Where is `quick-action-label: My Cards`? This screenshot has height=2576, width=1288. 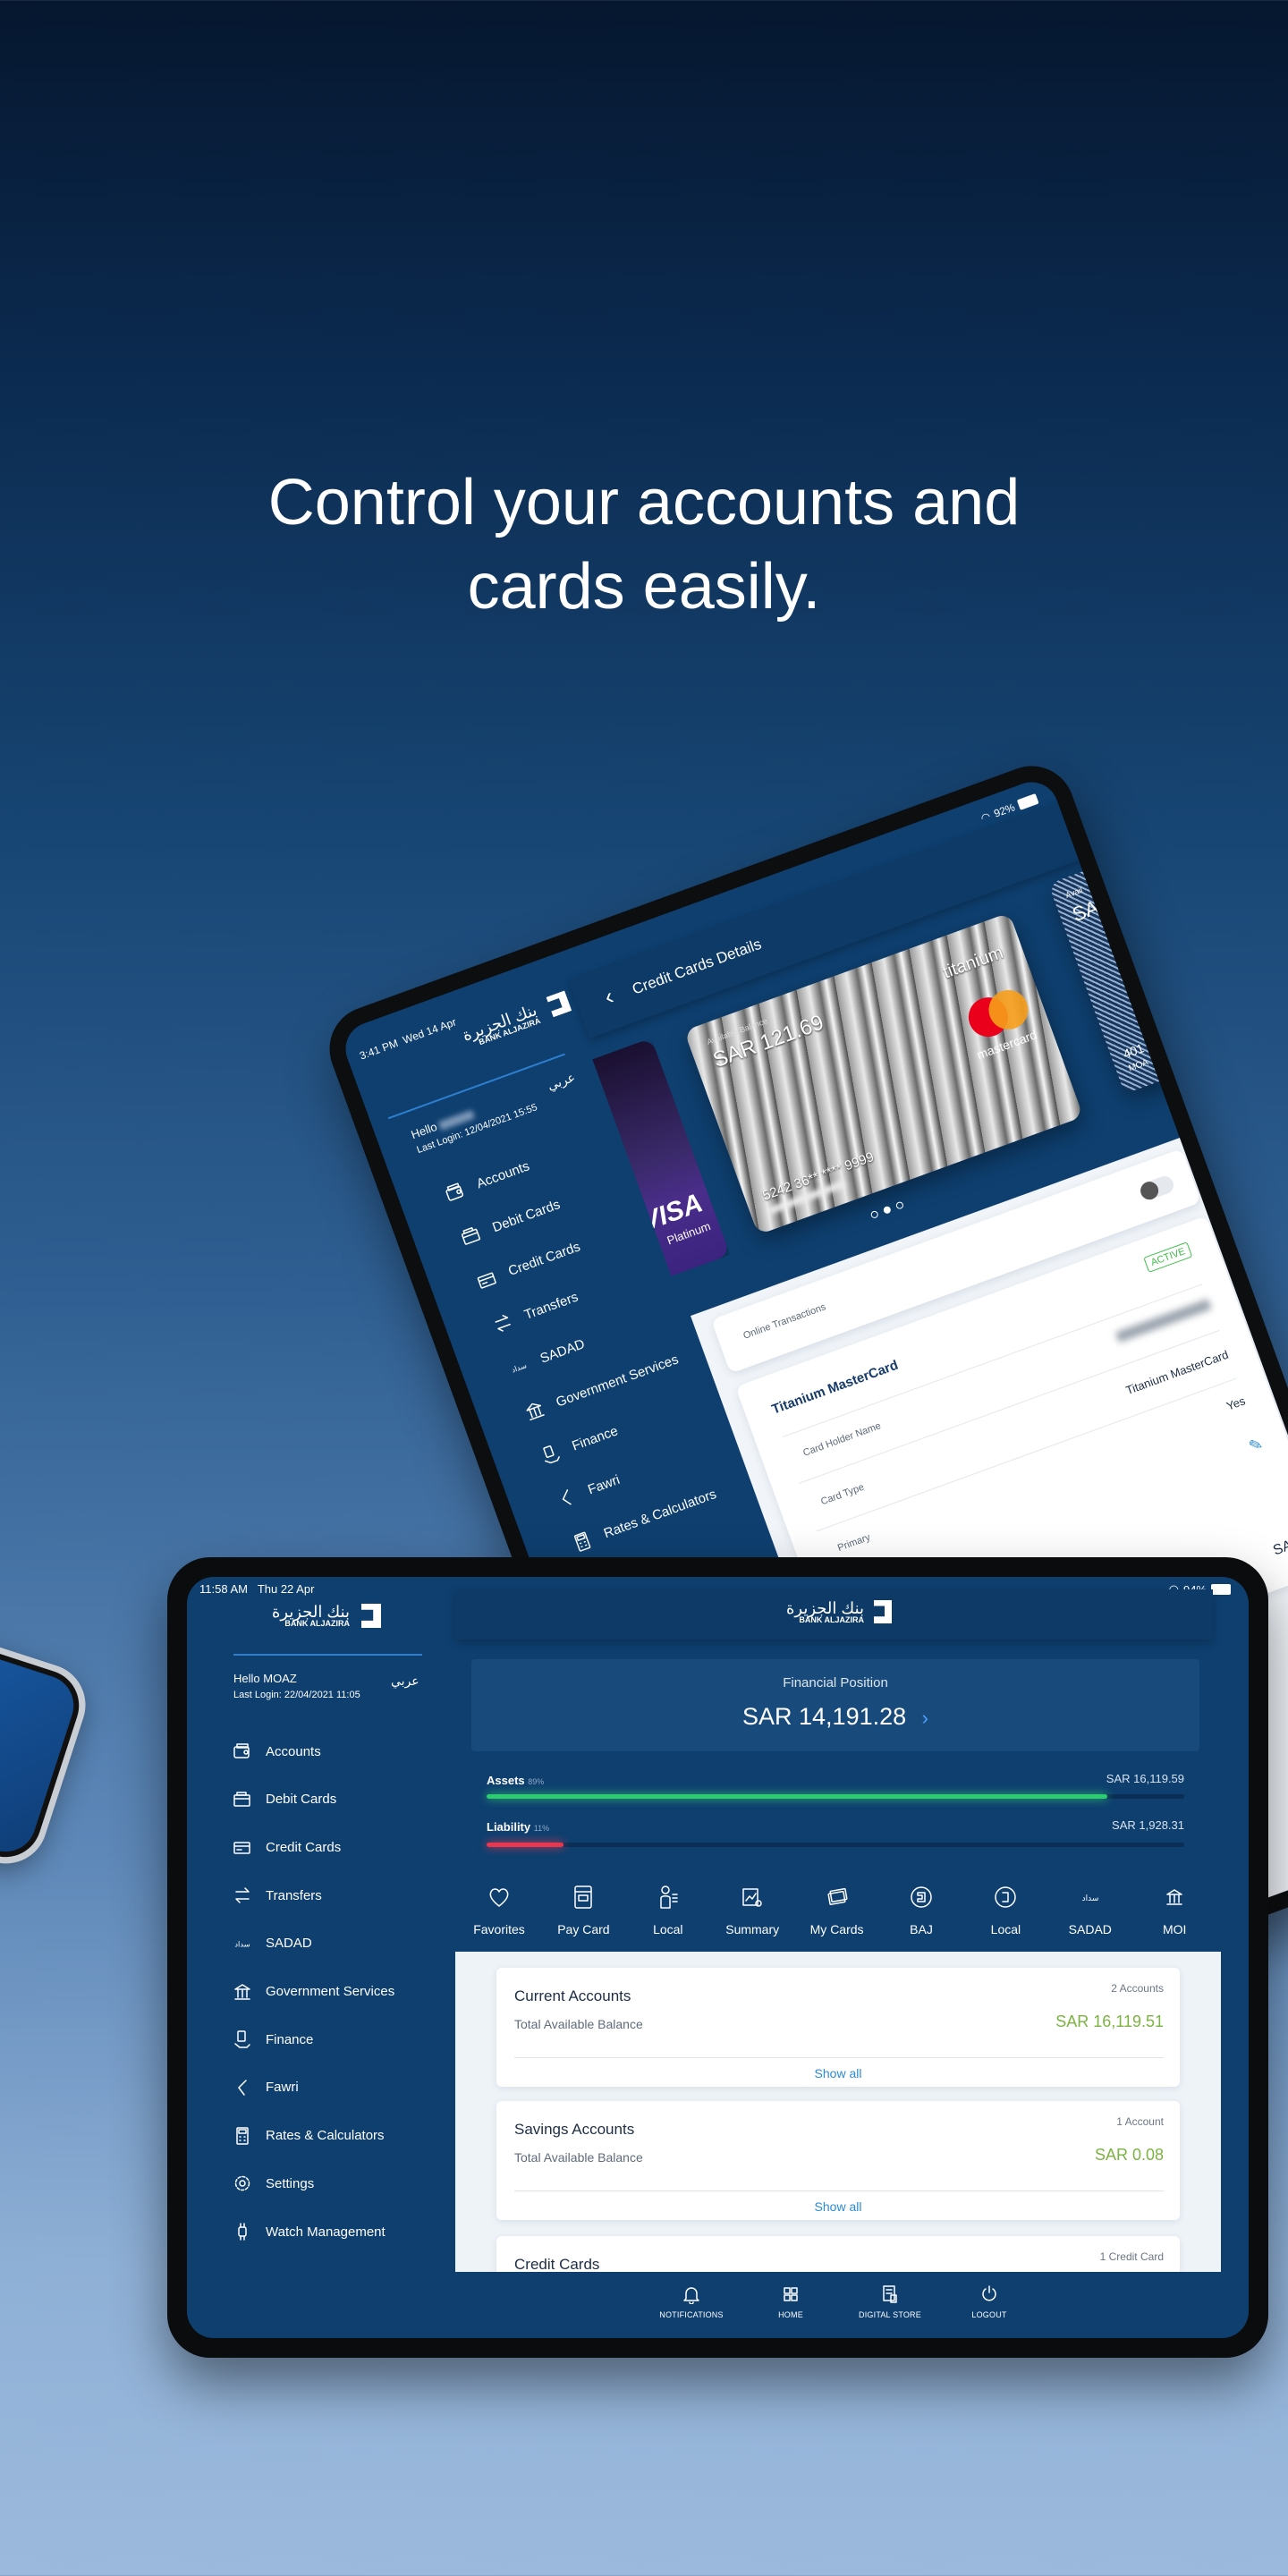 quick-action-label: My Cards is located at coordinates (836, 1929).